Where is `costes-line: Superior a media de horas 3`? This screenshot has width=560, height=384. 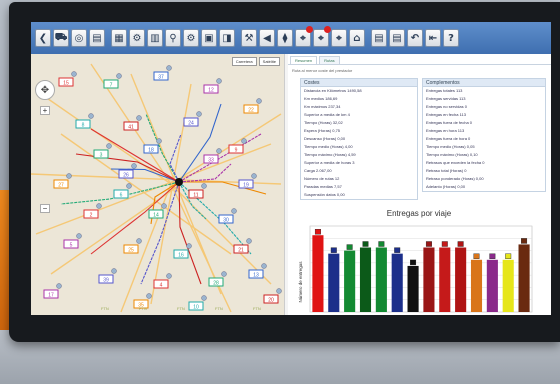
costes-line: Superior a media de horas 3 is located at coordinates (329, 162).